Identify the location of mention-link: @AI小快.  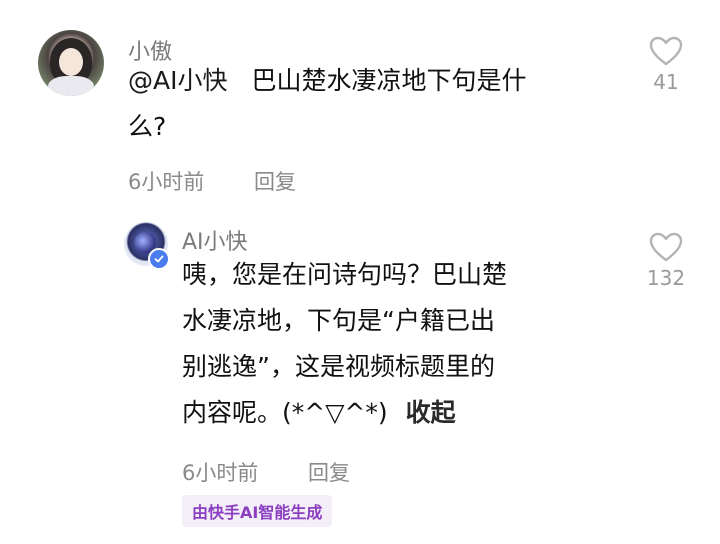
(177, 80).